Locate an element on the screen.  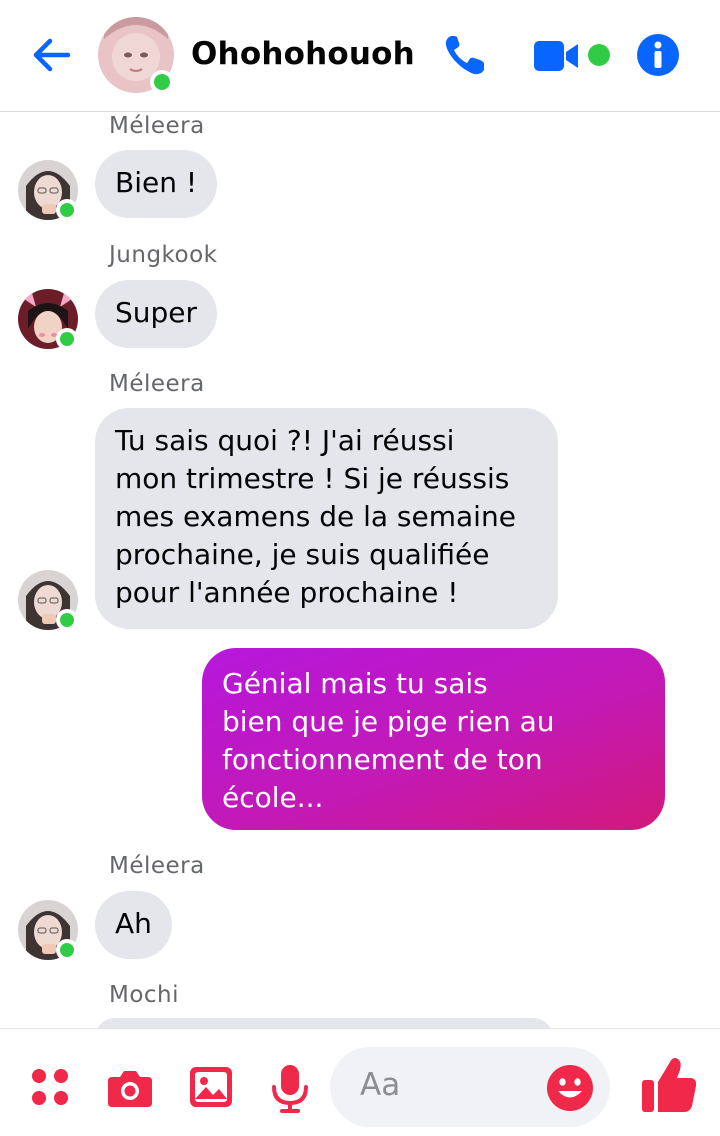
gallery-icon is located at coordinates (211, 1087).